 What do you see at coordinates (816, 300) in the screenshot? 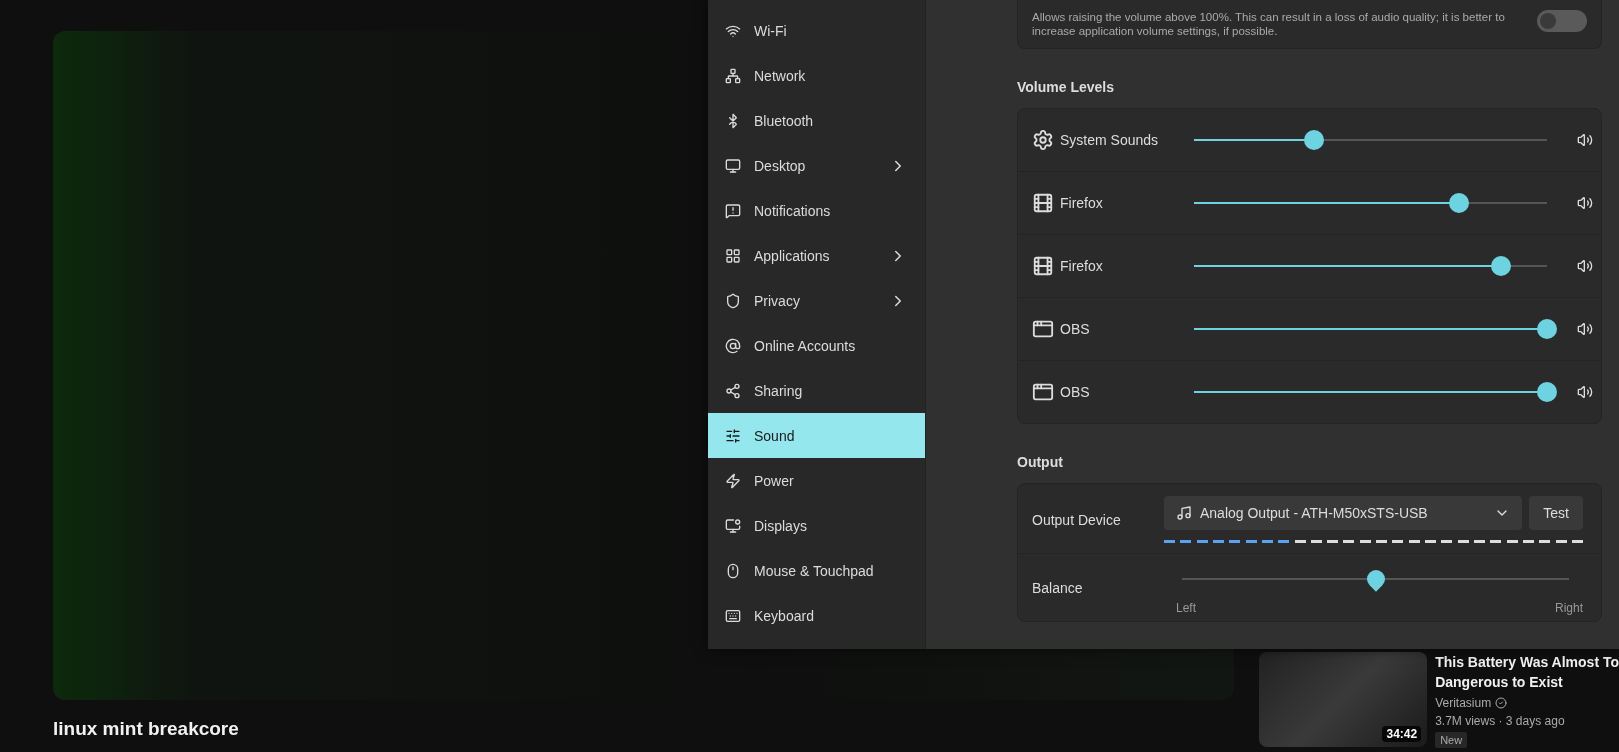
I see `sidebar-item: Privacy` at bounding box center [816, 300].